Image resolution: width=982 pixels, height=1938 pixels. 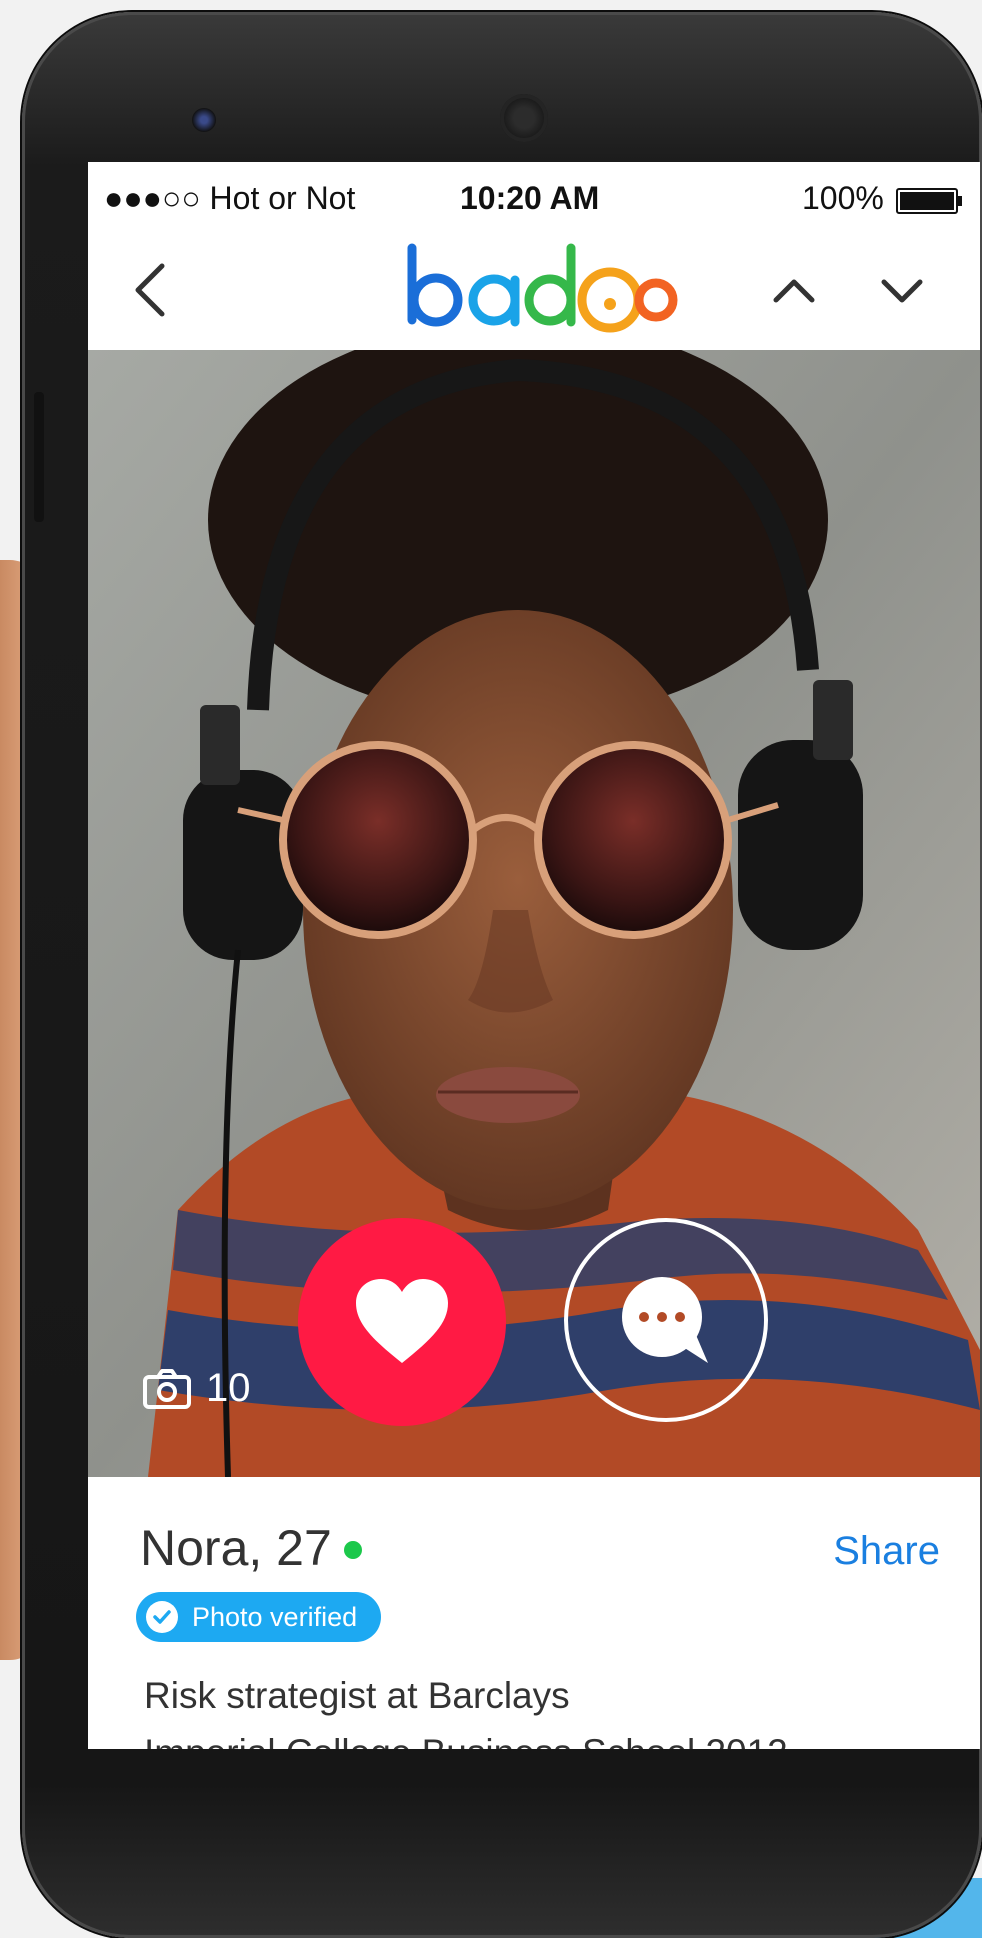 What do you see at coordinates (886, 1551) in the screenshot?
I see `share-link: Share` at bounding box center [886, 1551].